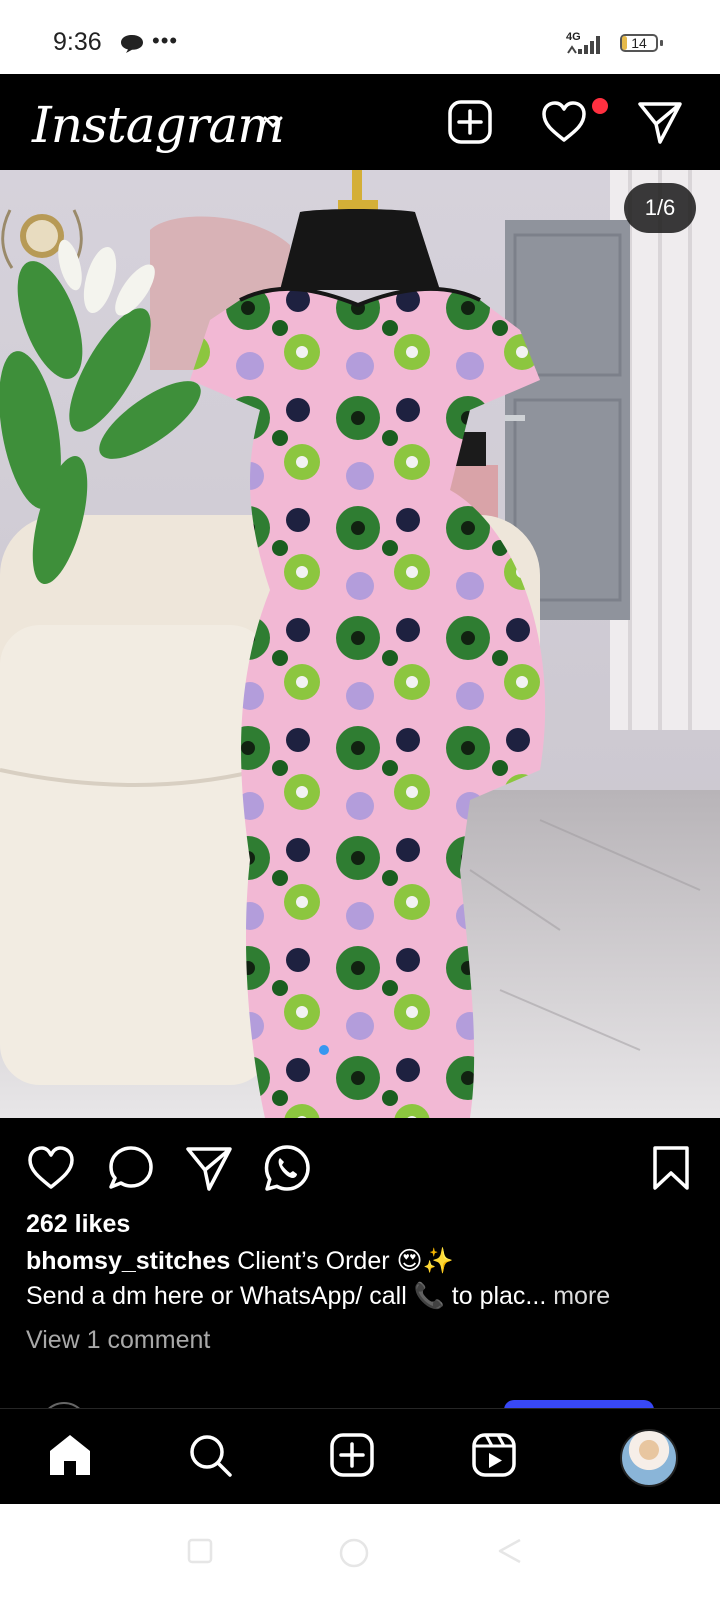 The height and width of the screenshot is (1600, 720). Describe the element at coordinates (273, 124) in the screenshot. I see `chevron-down-icon` at that location.